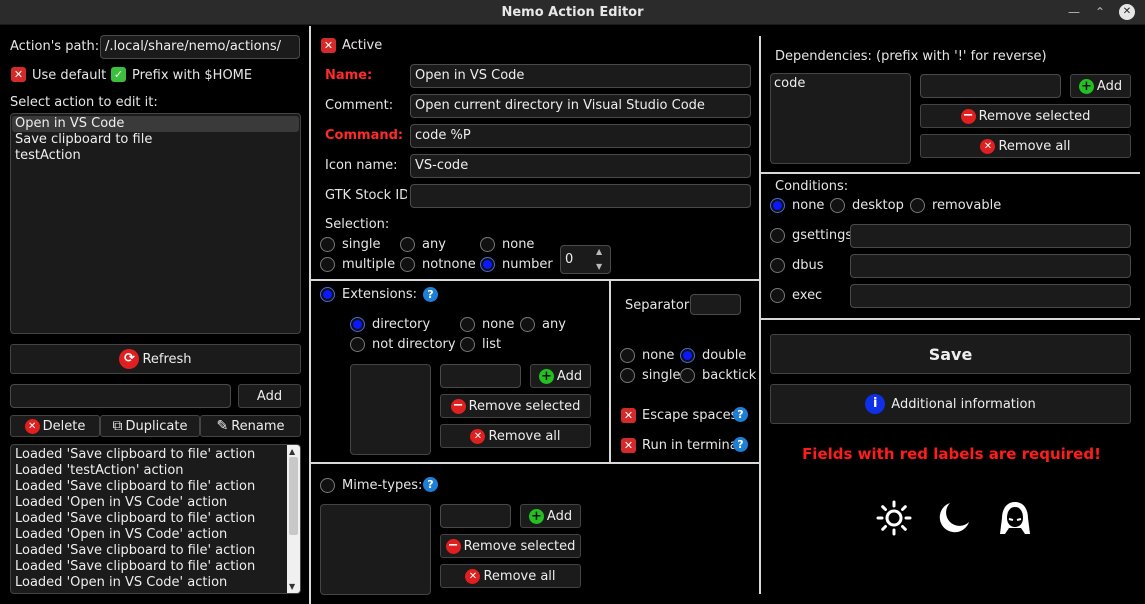  What do you see at coordinates (777, 265) in the screenshot?
I see `dbus-radio` at bounding box center [777, 265].